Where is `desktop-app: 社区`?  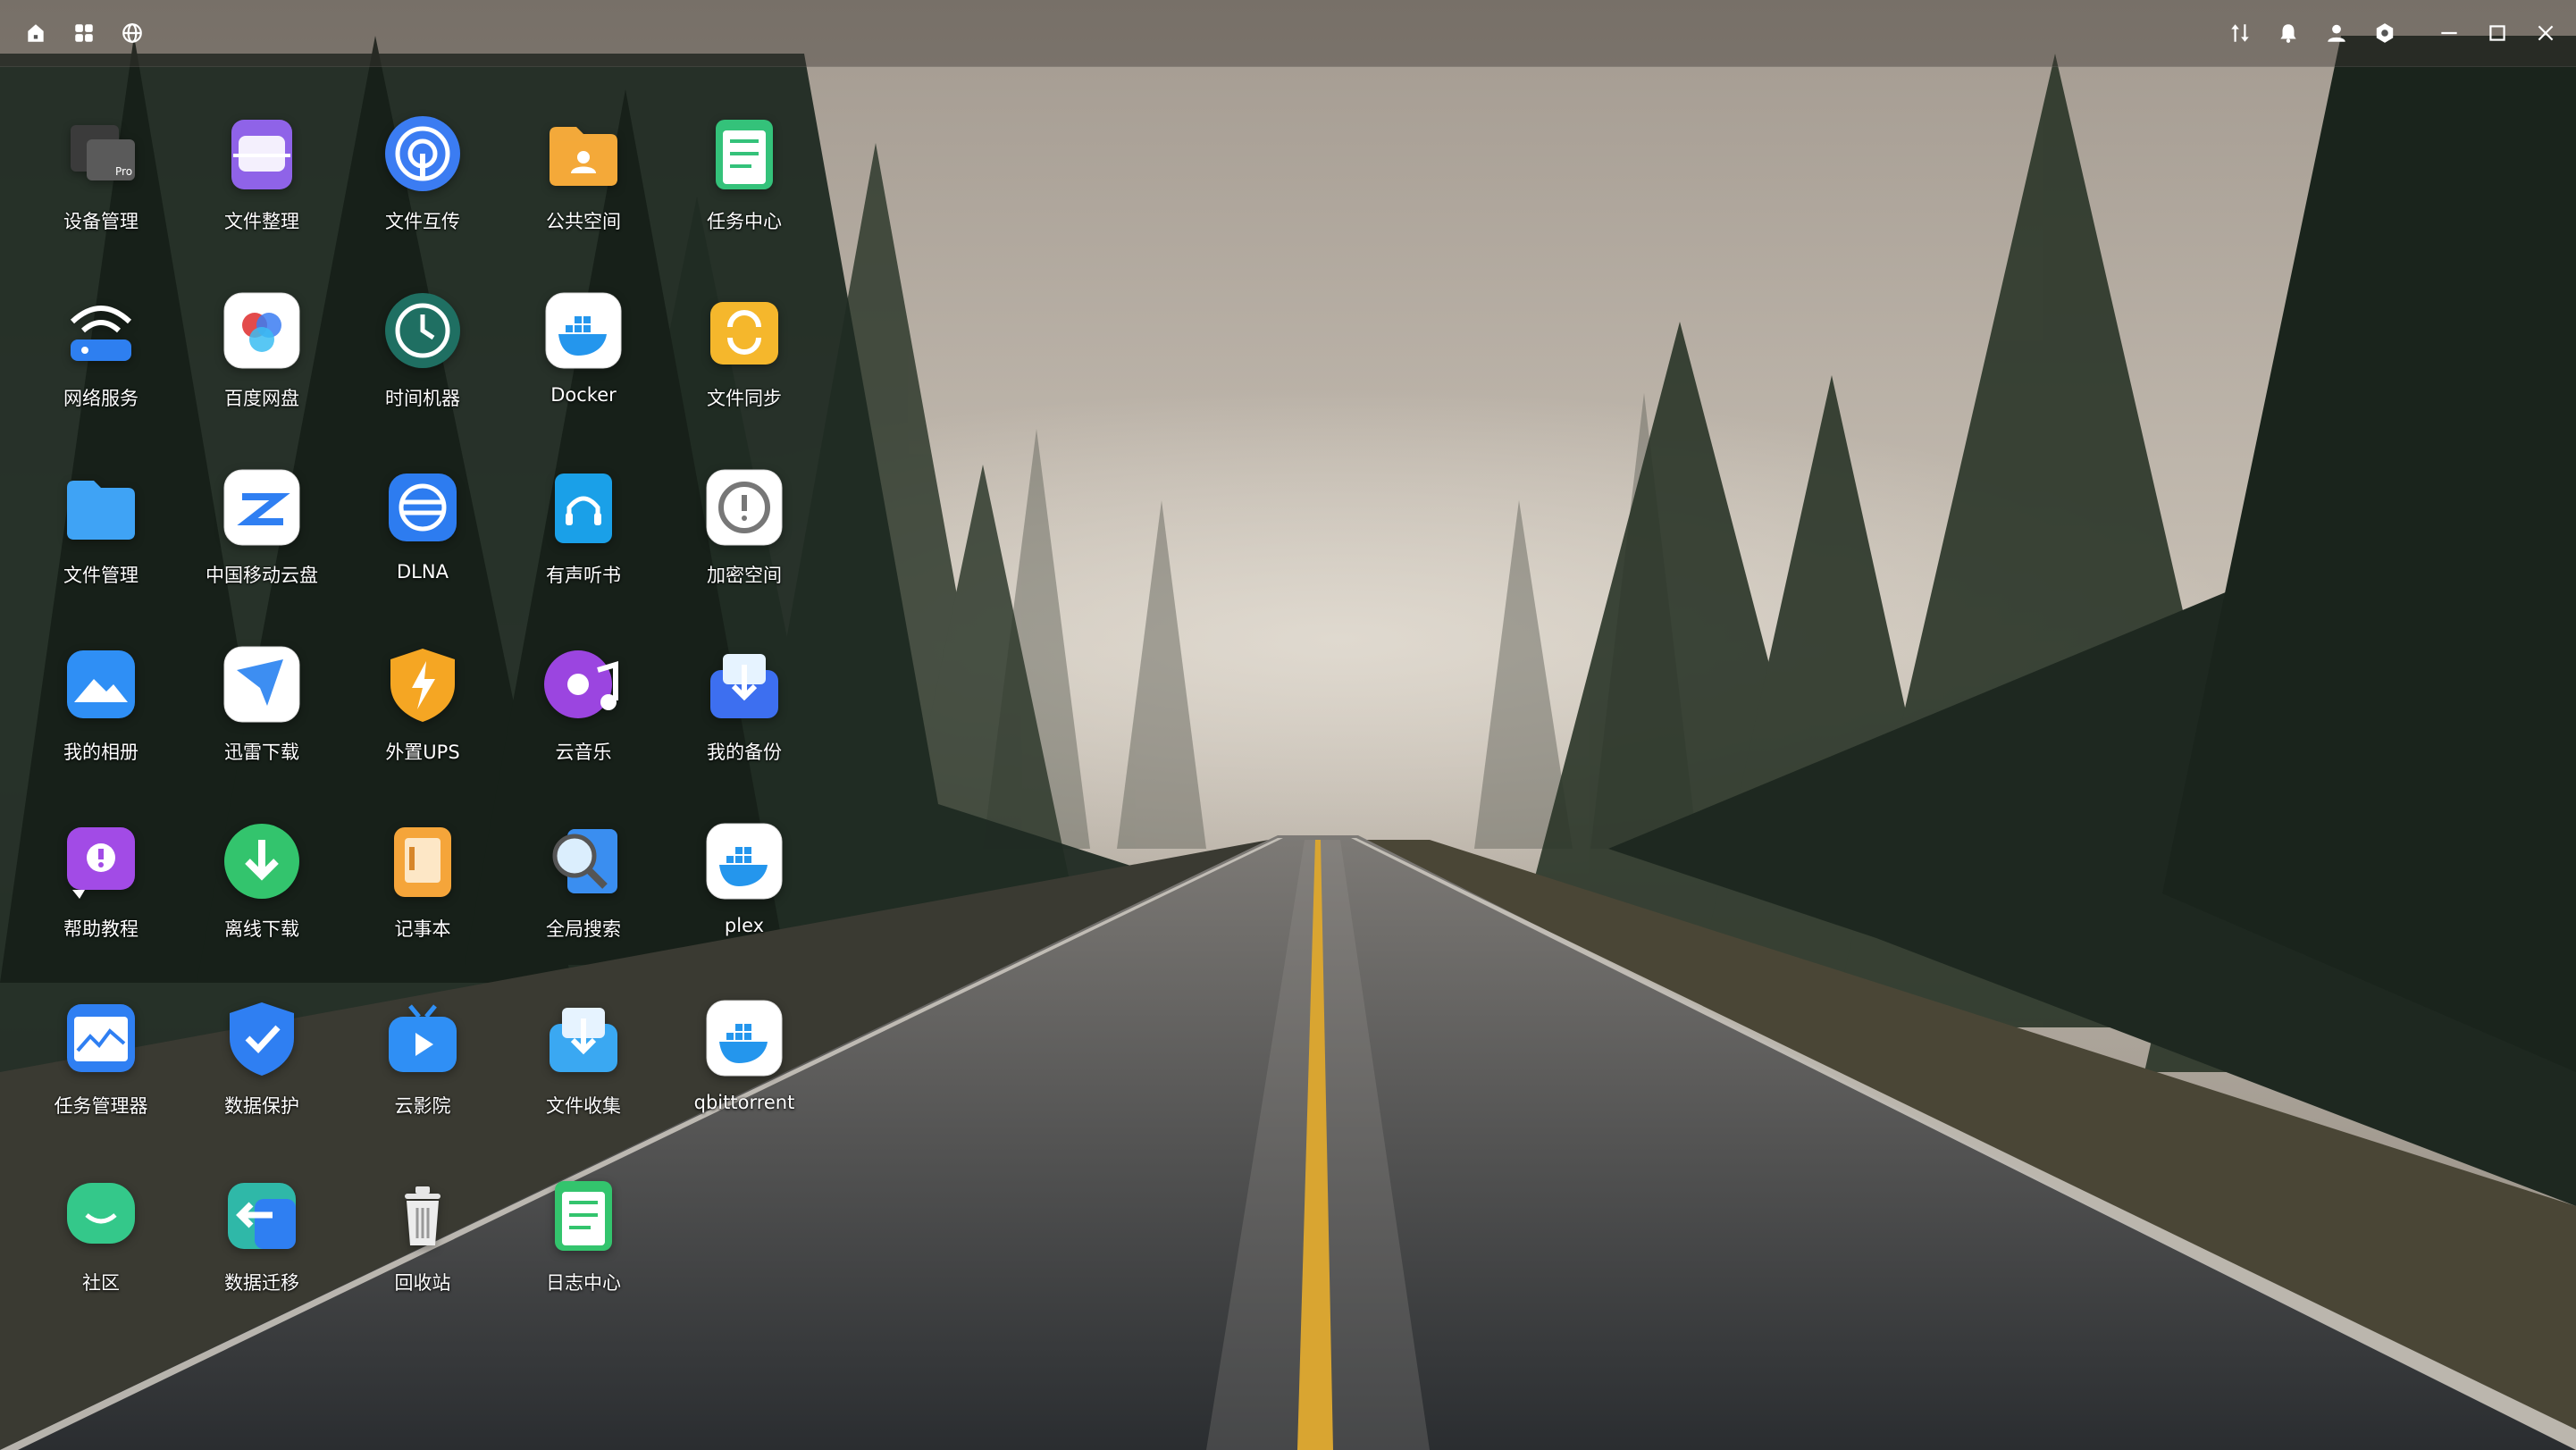
desktop-app: 社区 is located at coordinates (101, 1247).